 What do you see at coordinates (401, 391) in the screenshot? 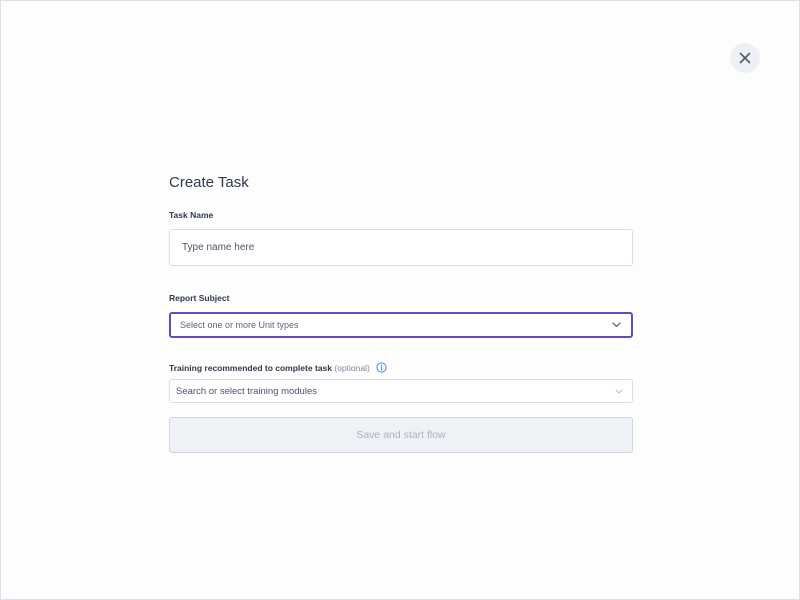
I see `training-select: Search or select training modules` at bounding box center [401, 391].